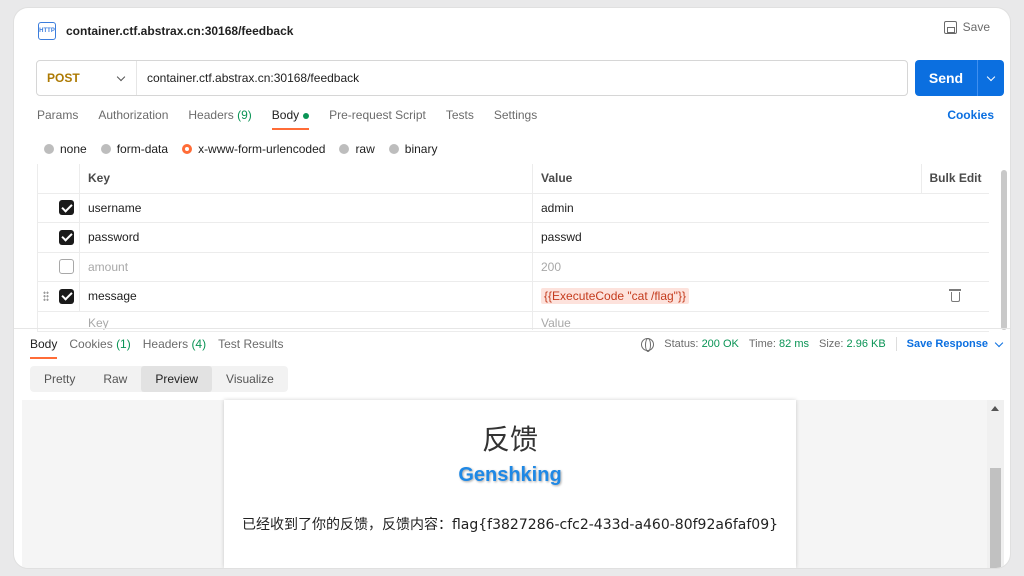 This screenshot has width=1024, height=576. Describe the element at coordinates (727, 237) in the screenshot. I see `row-value: passwd` at that location.